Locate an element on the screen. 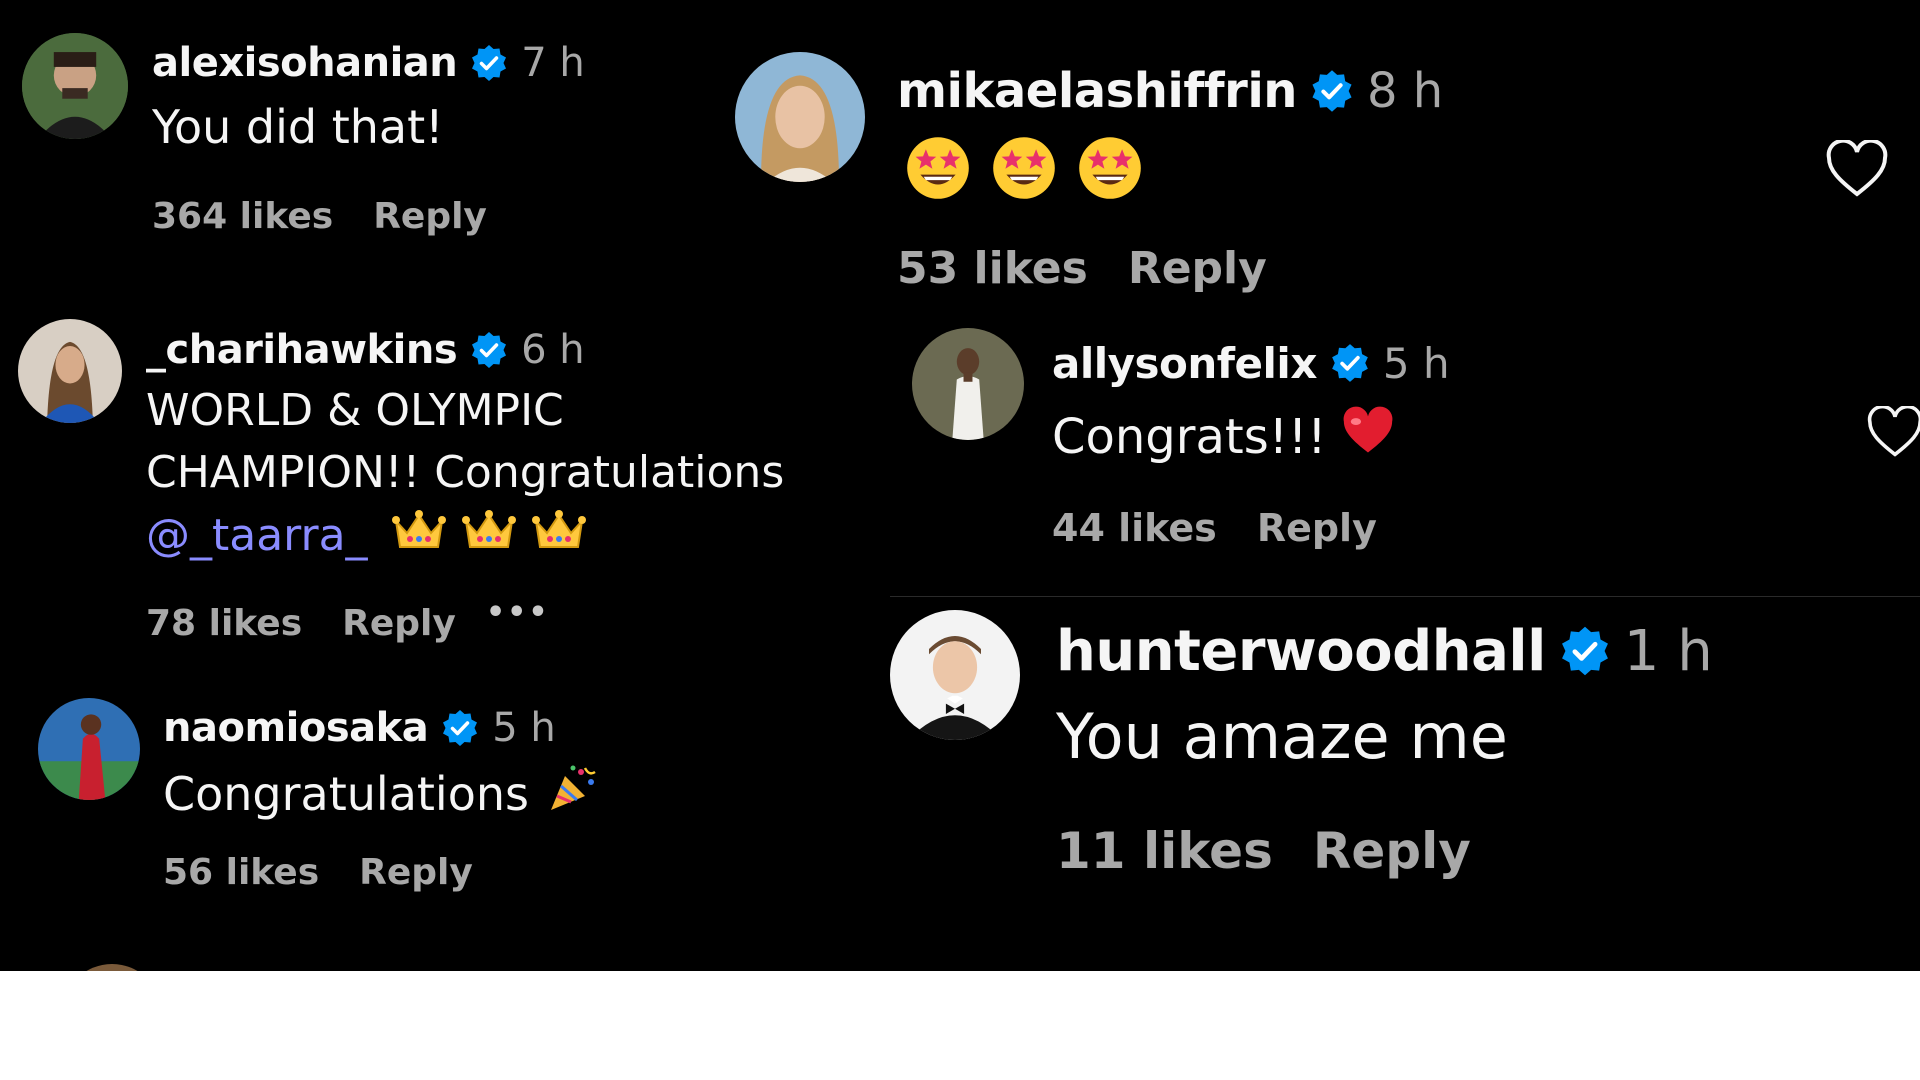  comment-header: allysonfelix 5 h is located at coordinates (1251, 363).